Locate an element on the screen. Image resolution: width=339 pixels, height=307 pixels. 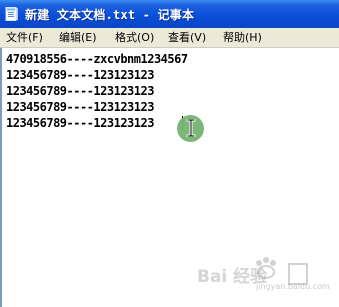
menu-bar: 文件(F) 编辑(E) 格式(O) 查看(V) 帮助(H) is located at coordinates (169, 38).